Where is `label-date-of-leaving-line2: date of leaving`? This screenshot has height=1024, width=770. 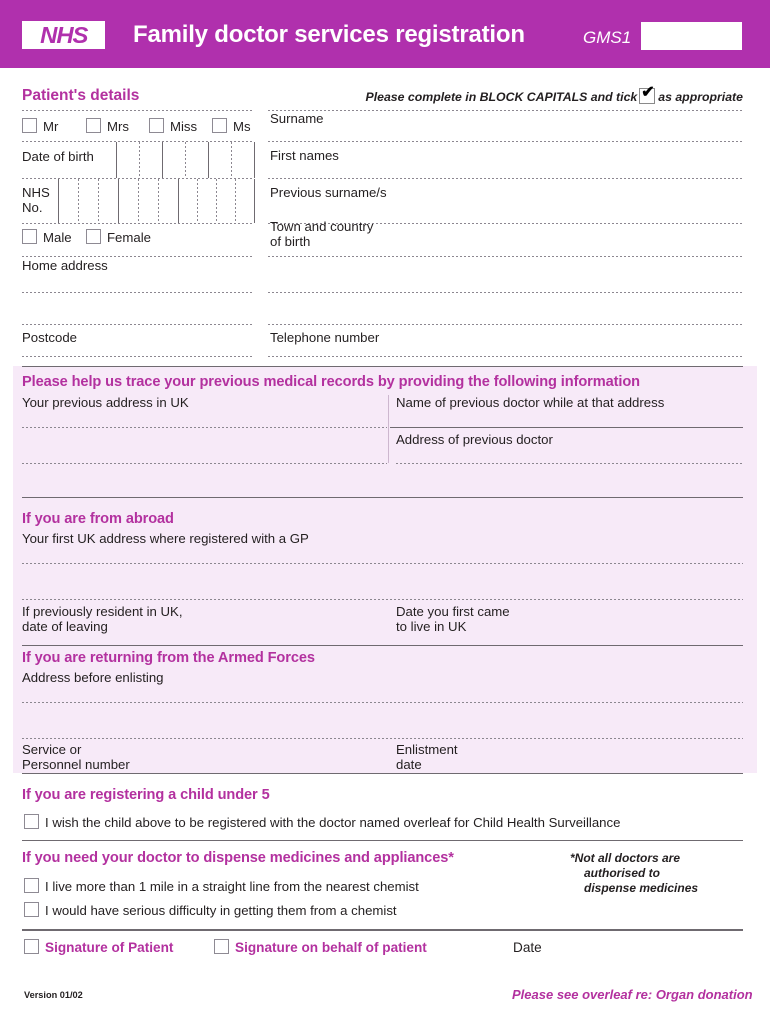 label-date-of-leaving-line2: date of leaving is located at coordinates (65, 626).